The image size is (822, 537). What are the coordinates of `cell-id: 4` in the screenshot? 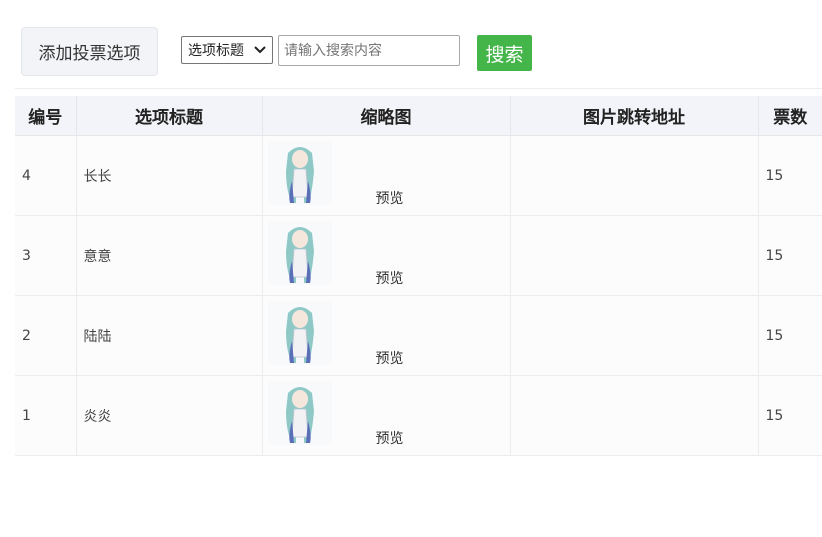 It's located at (46, 175).